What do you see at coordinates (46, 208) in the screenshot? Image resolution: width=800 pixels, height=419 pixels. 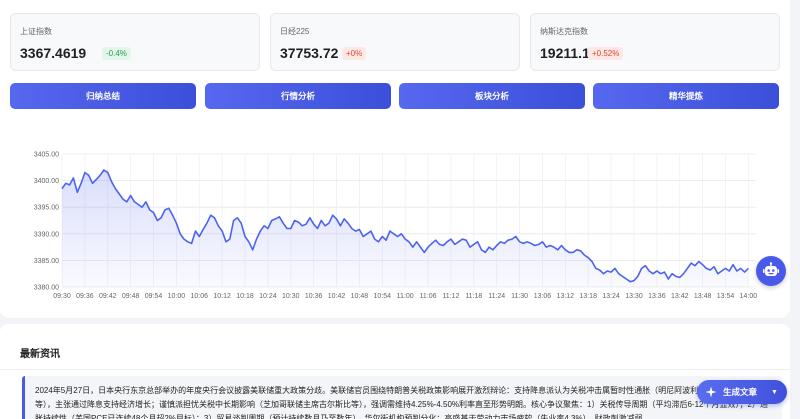 I see `y-tick-label: 3395.00` at bounding box center [46, 208].